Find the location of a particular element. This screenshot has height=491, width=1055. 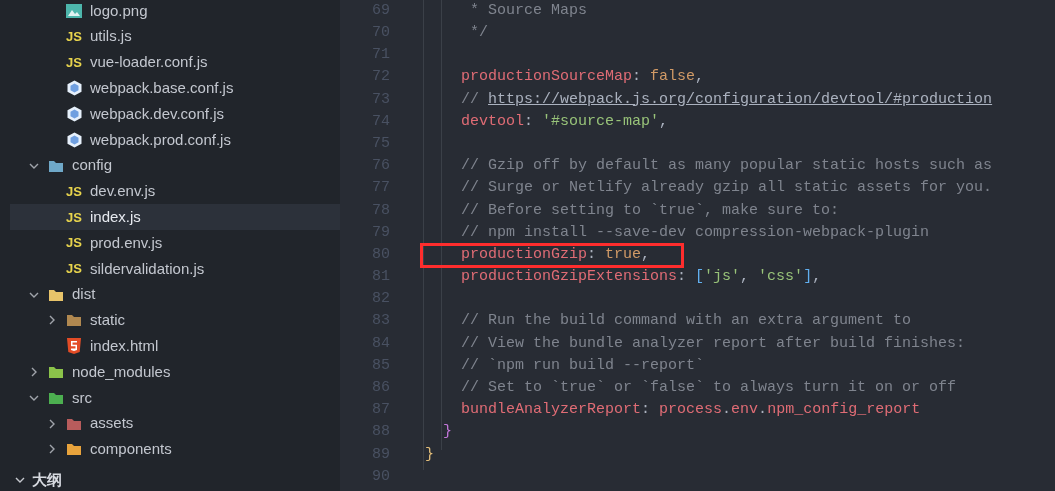

code-comment: // npm install --save-dev compression-webpack-plugin is located at coordinates (695, 232).